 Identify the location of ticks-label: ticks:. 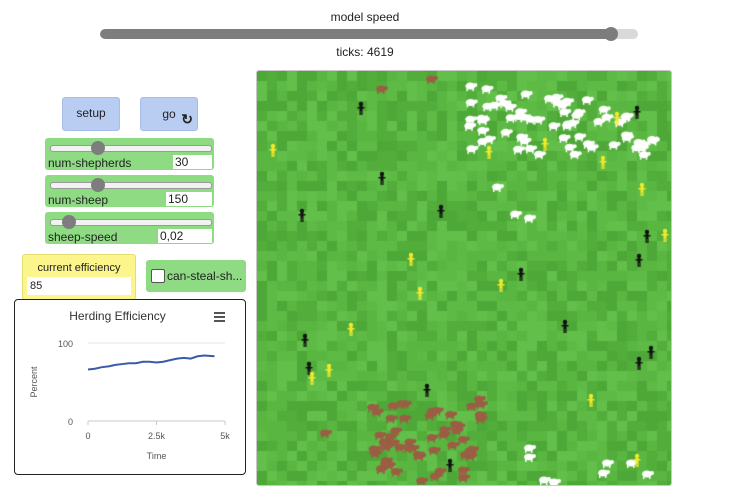
(350, 52).